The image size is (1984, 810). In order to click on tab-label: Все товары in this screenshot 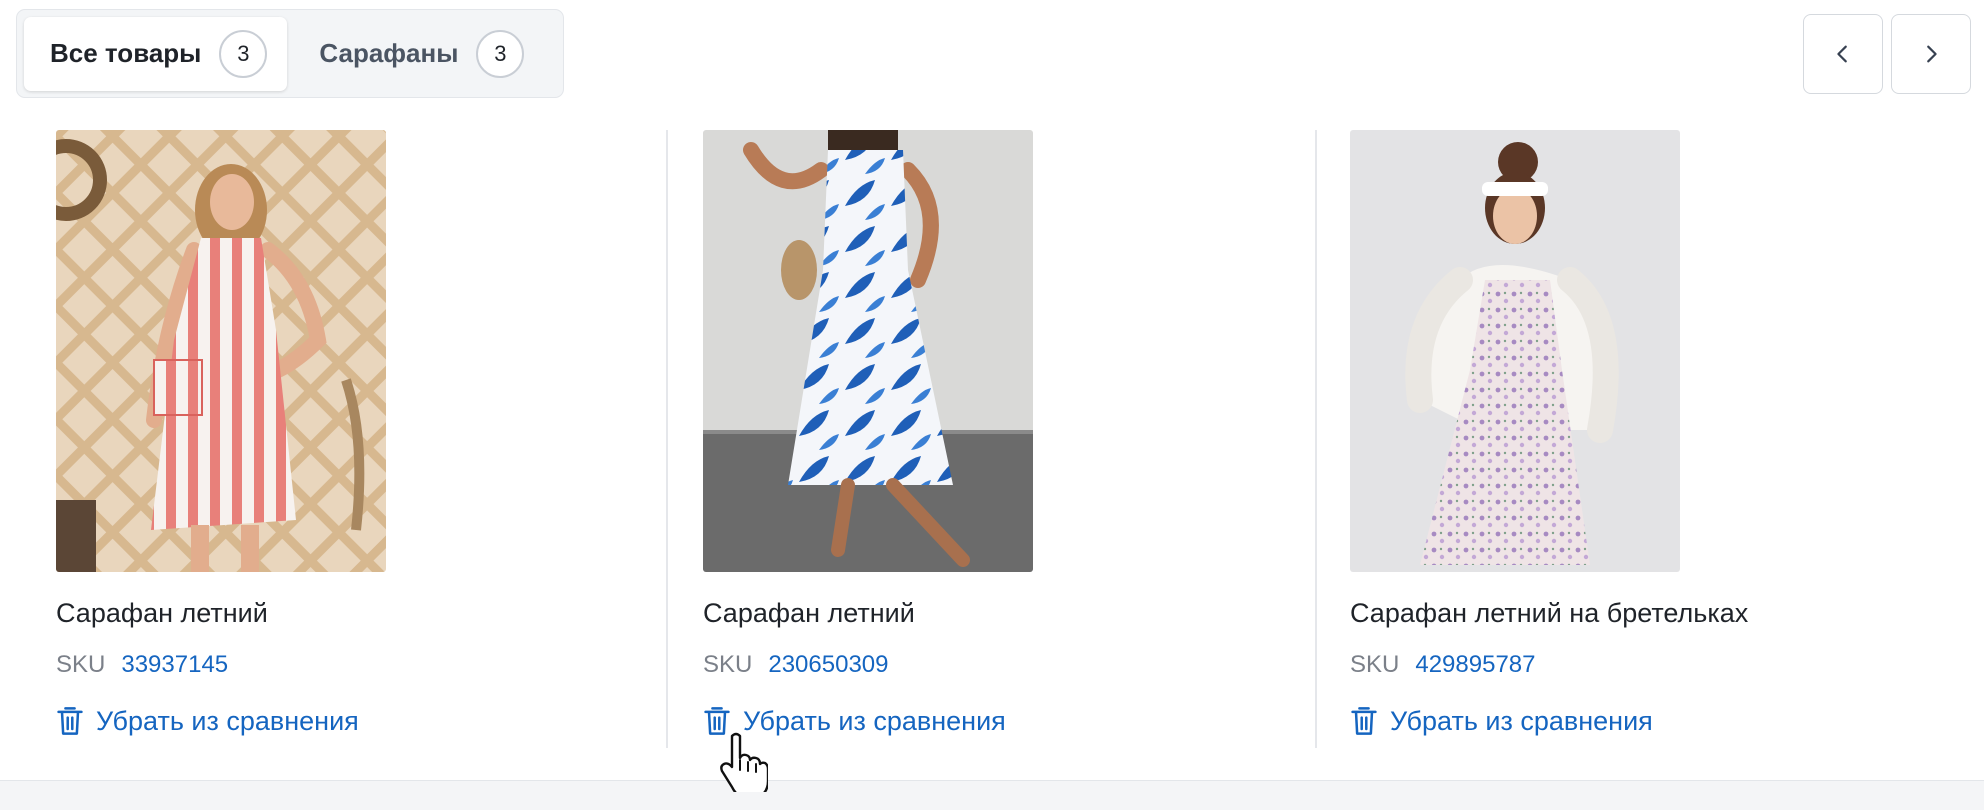, I will do `click(126, 53)`.